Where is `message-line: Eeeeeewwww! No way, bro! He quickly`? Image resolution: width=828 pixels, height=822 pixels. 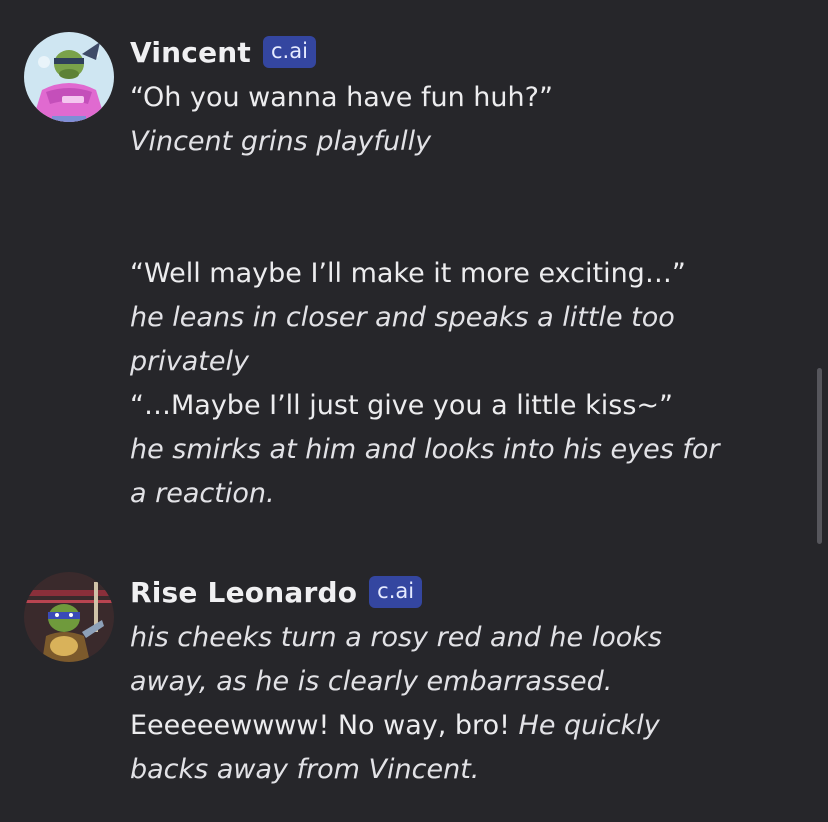
message-line: Eeeeeewwww! No way, bro! He quickly is located at coordinates (459, 726).